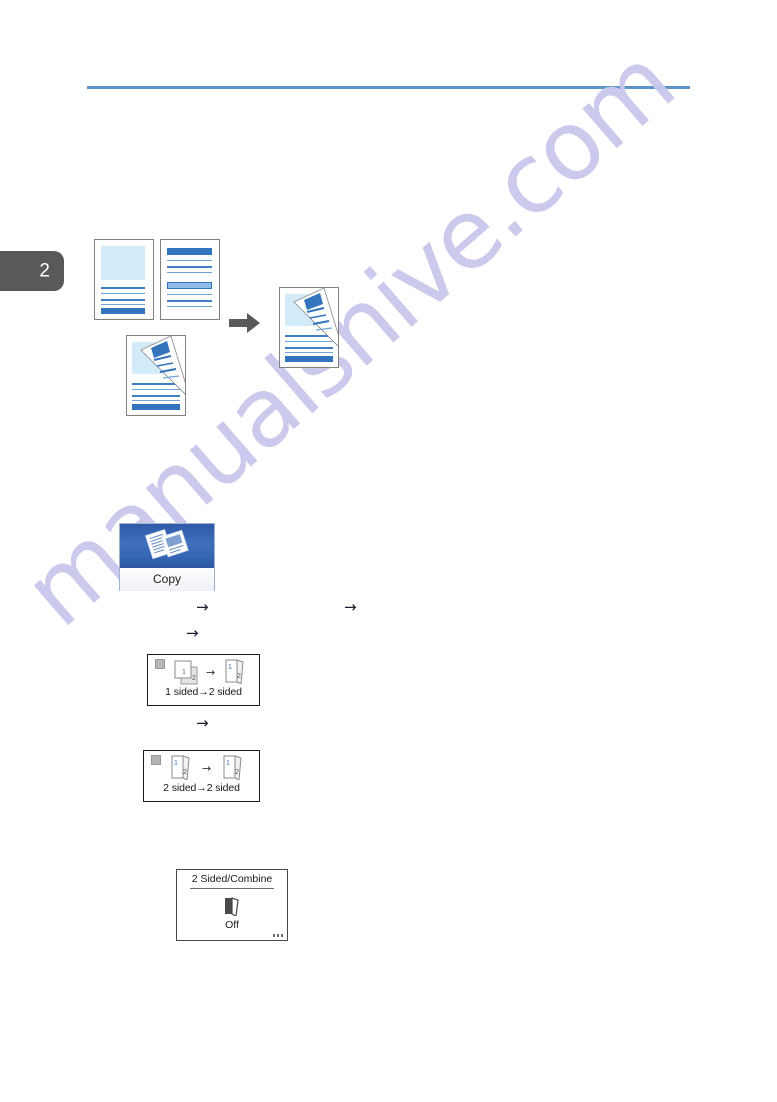  What do you see at coordinates (232, 924) in the screenshot?
I see `screen-panel-status: Off` at bounding box center [232, 924].